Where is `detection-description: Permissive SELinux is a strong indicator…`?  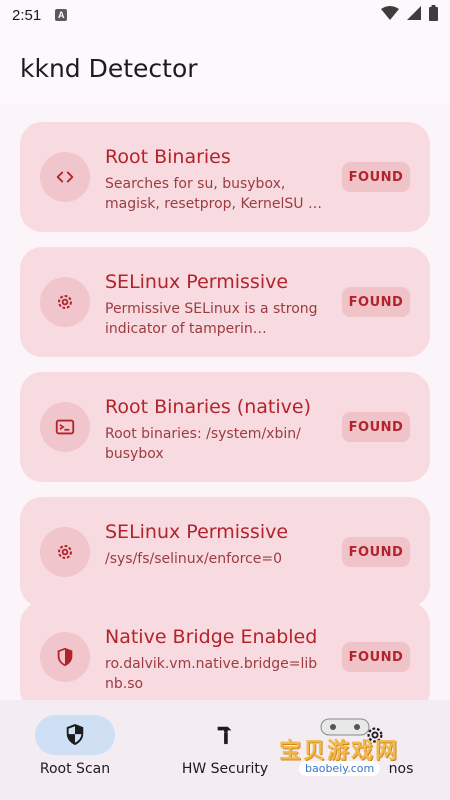
detection-description: Permissive SELinux is a strong indicator… is located at coordinates (211, 319).